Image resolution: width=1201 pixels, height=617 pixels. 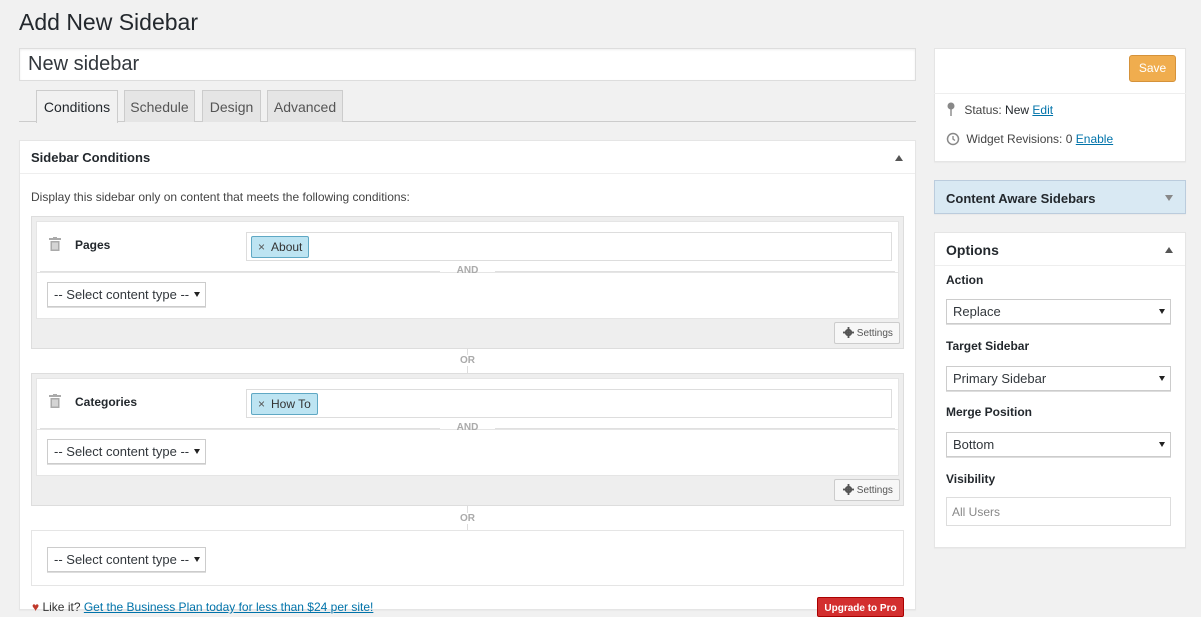 I want to click on visibility-label: Visibility, so click(x=971, y=479).